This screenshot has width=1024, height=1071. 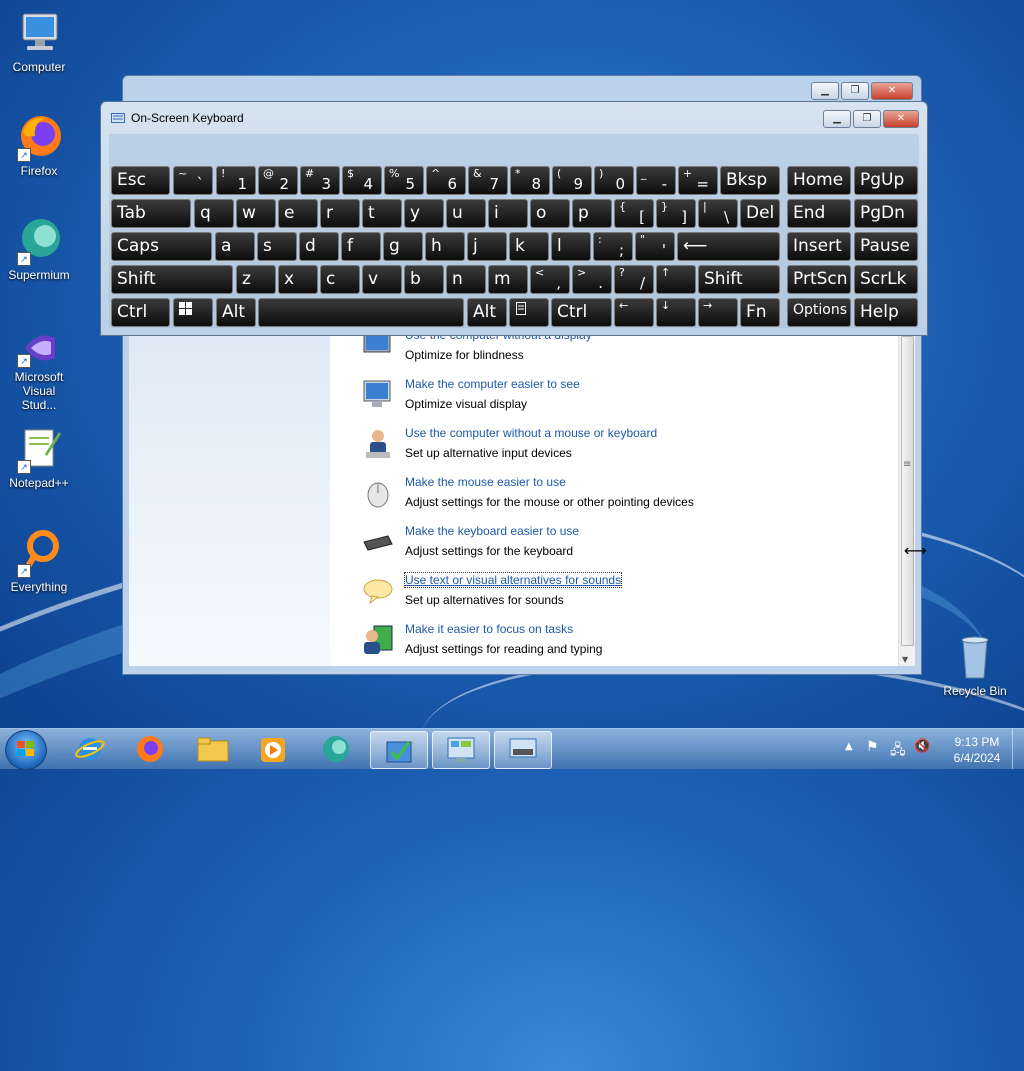 What do you see at coordinates (445, 246) in the screenshot?
I see `key-h: h` at bounding box center [445, 246].